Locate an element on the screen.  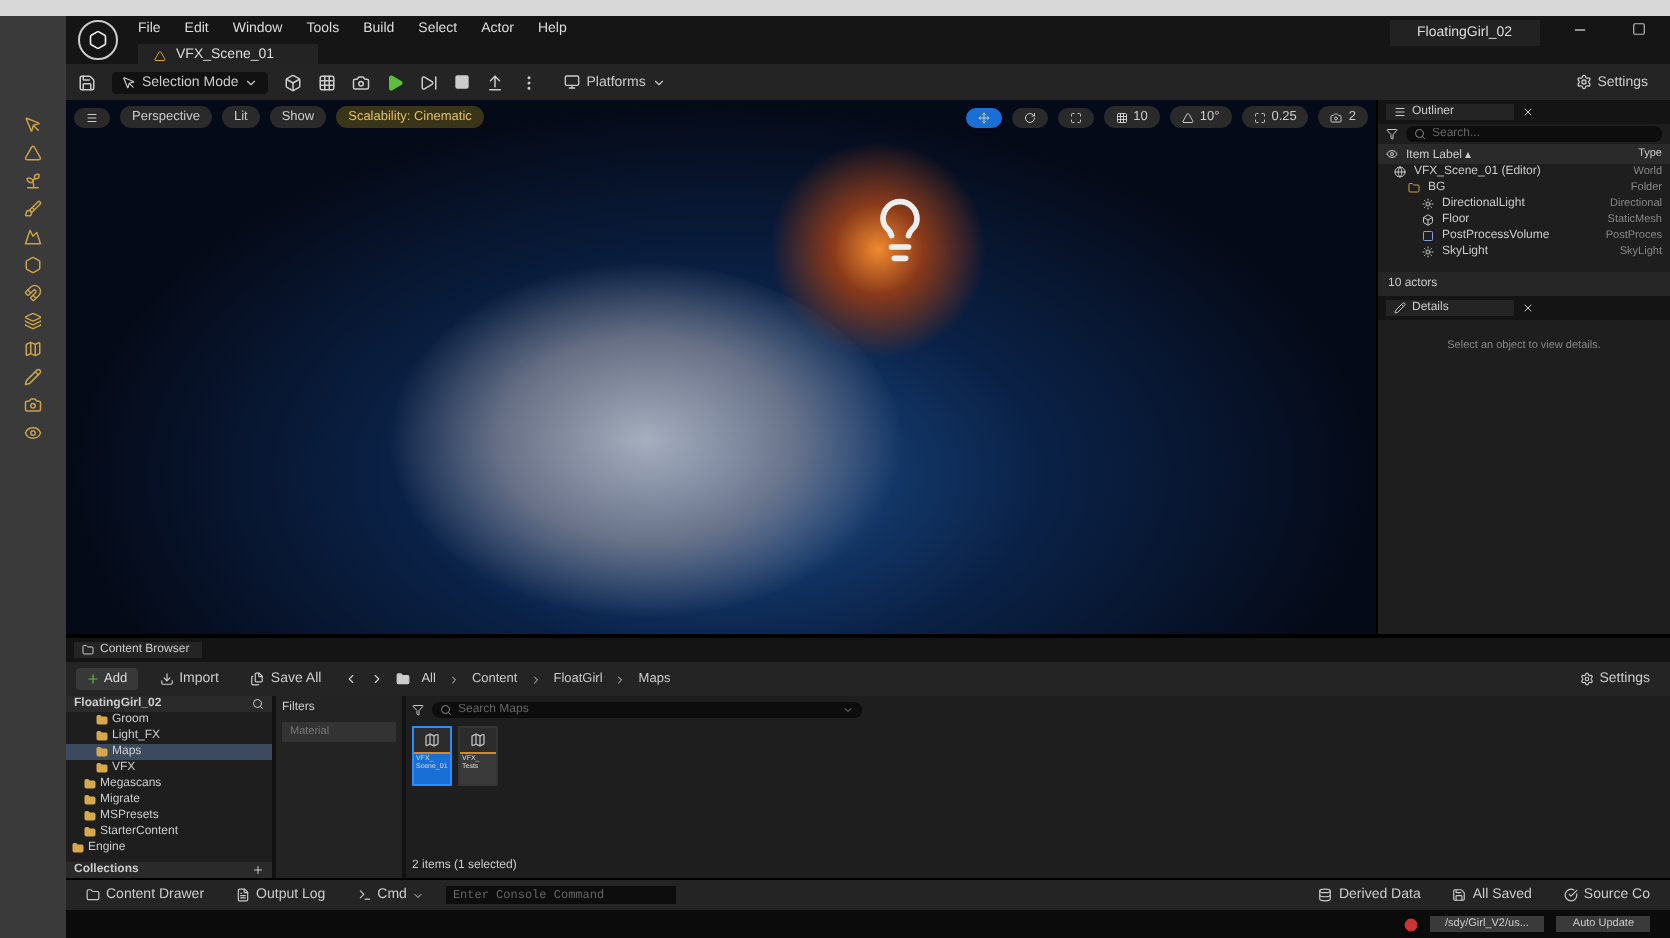
document-icon is located at coordinates (243, 895).